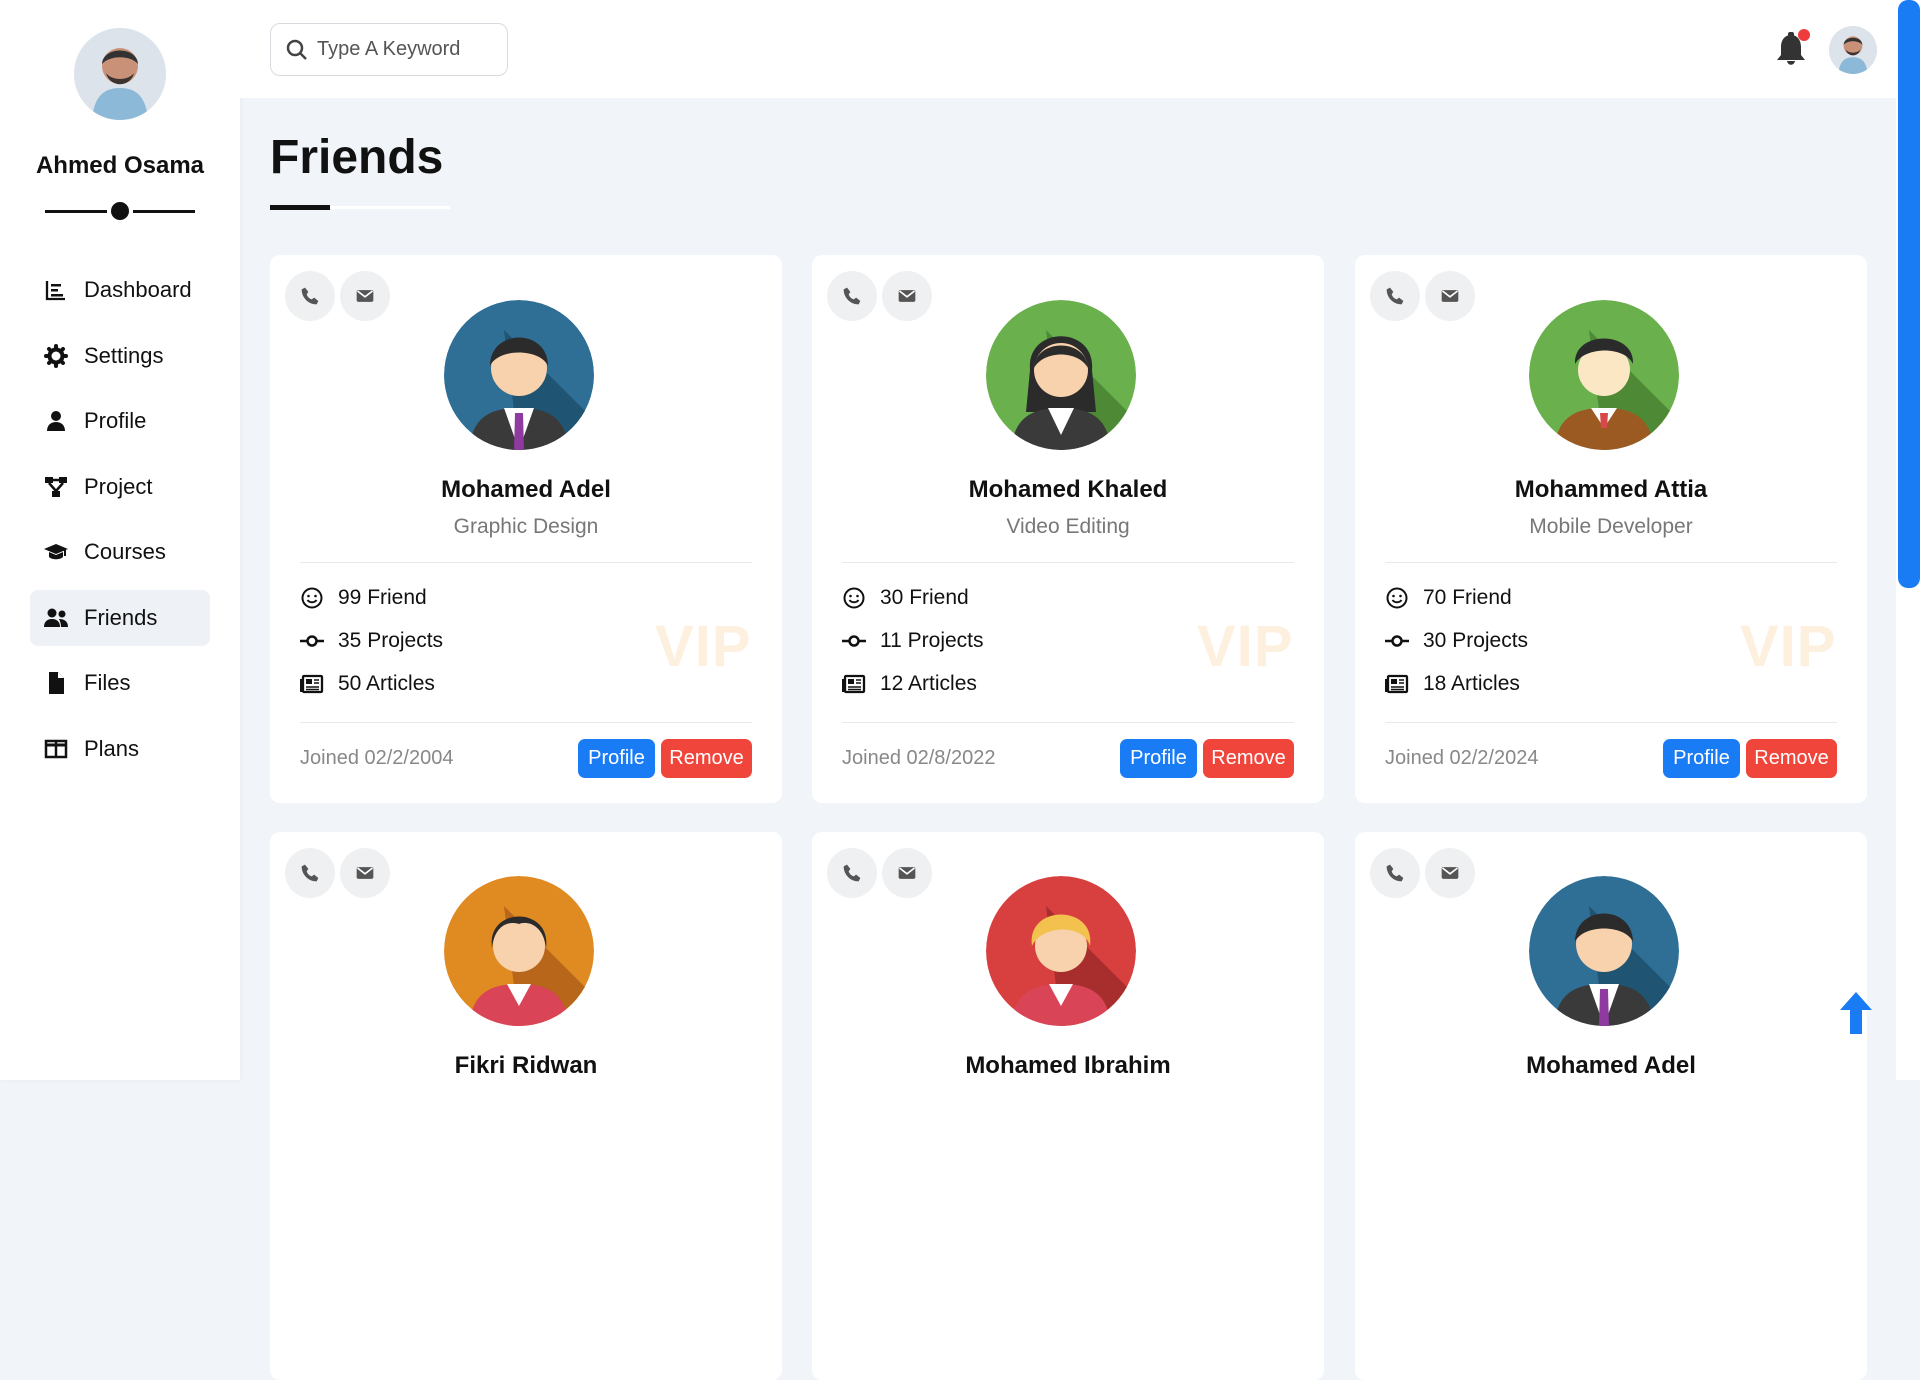  Describe the element at coordinates (526, 489) in the screenshot. I see `friend-name: Mohamed Adel` at that location.